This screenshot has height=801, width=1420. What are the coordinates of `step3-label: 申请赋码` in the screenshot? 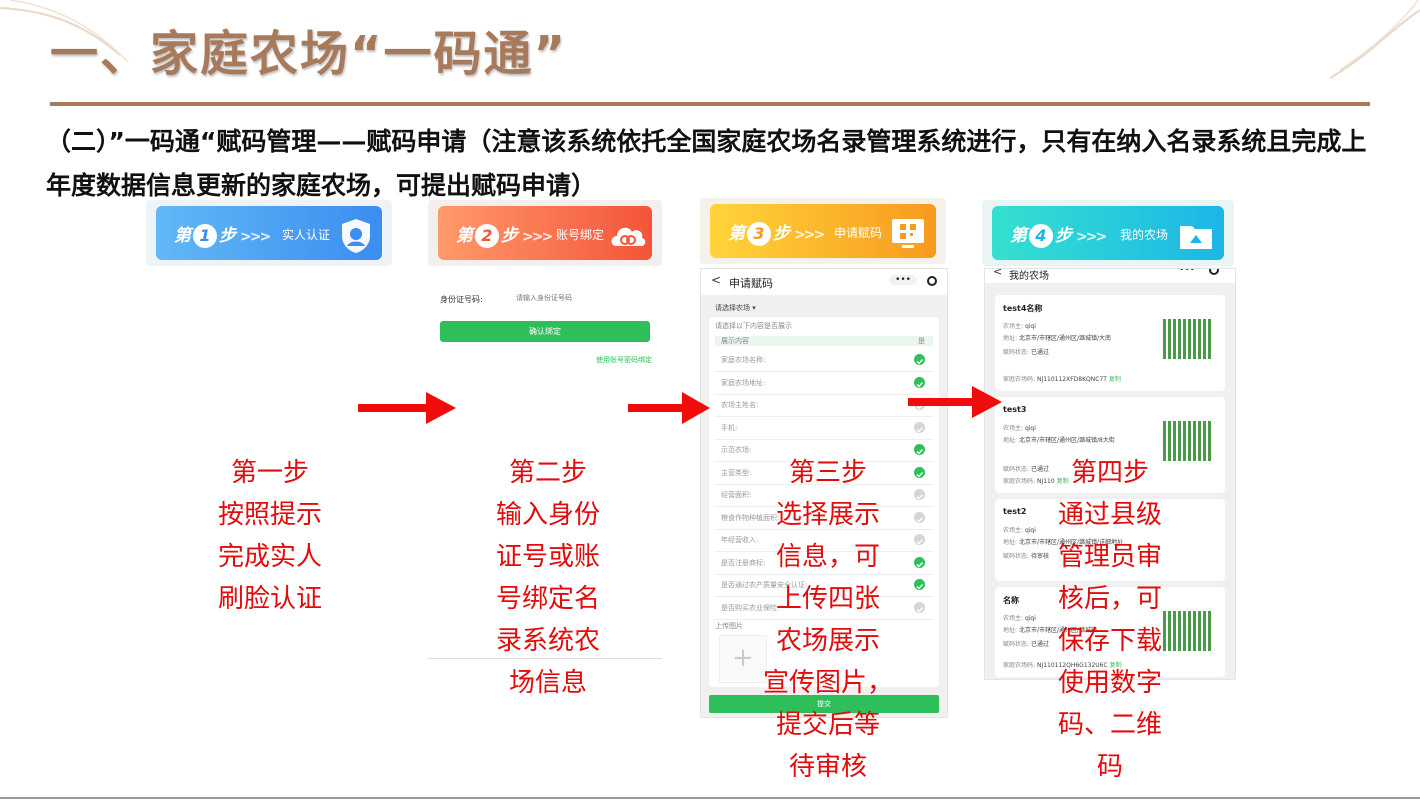 It's located at (858, 233).